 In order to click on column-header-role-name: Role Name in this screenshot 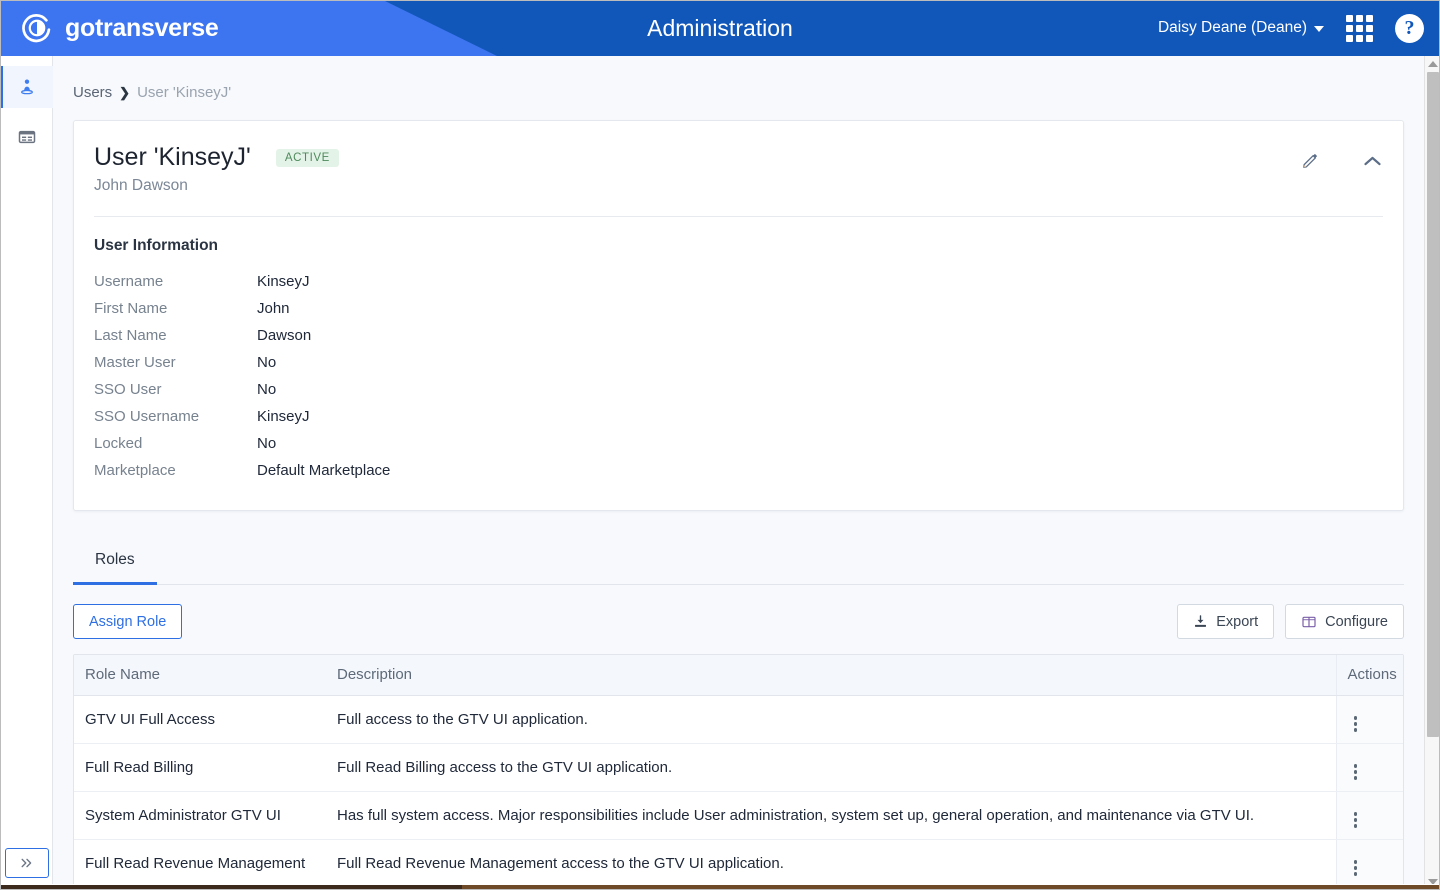, I will do `click(200, 675)`.